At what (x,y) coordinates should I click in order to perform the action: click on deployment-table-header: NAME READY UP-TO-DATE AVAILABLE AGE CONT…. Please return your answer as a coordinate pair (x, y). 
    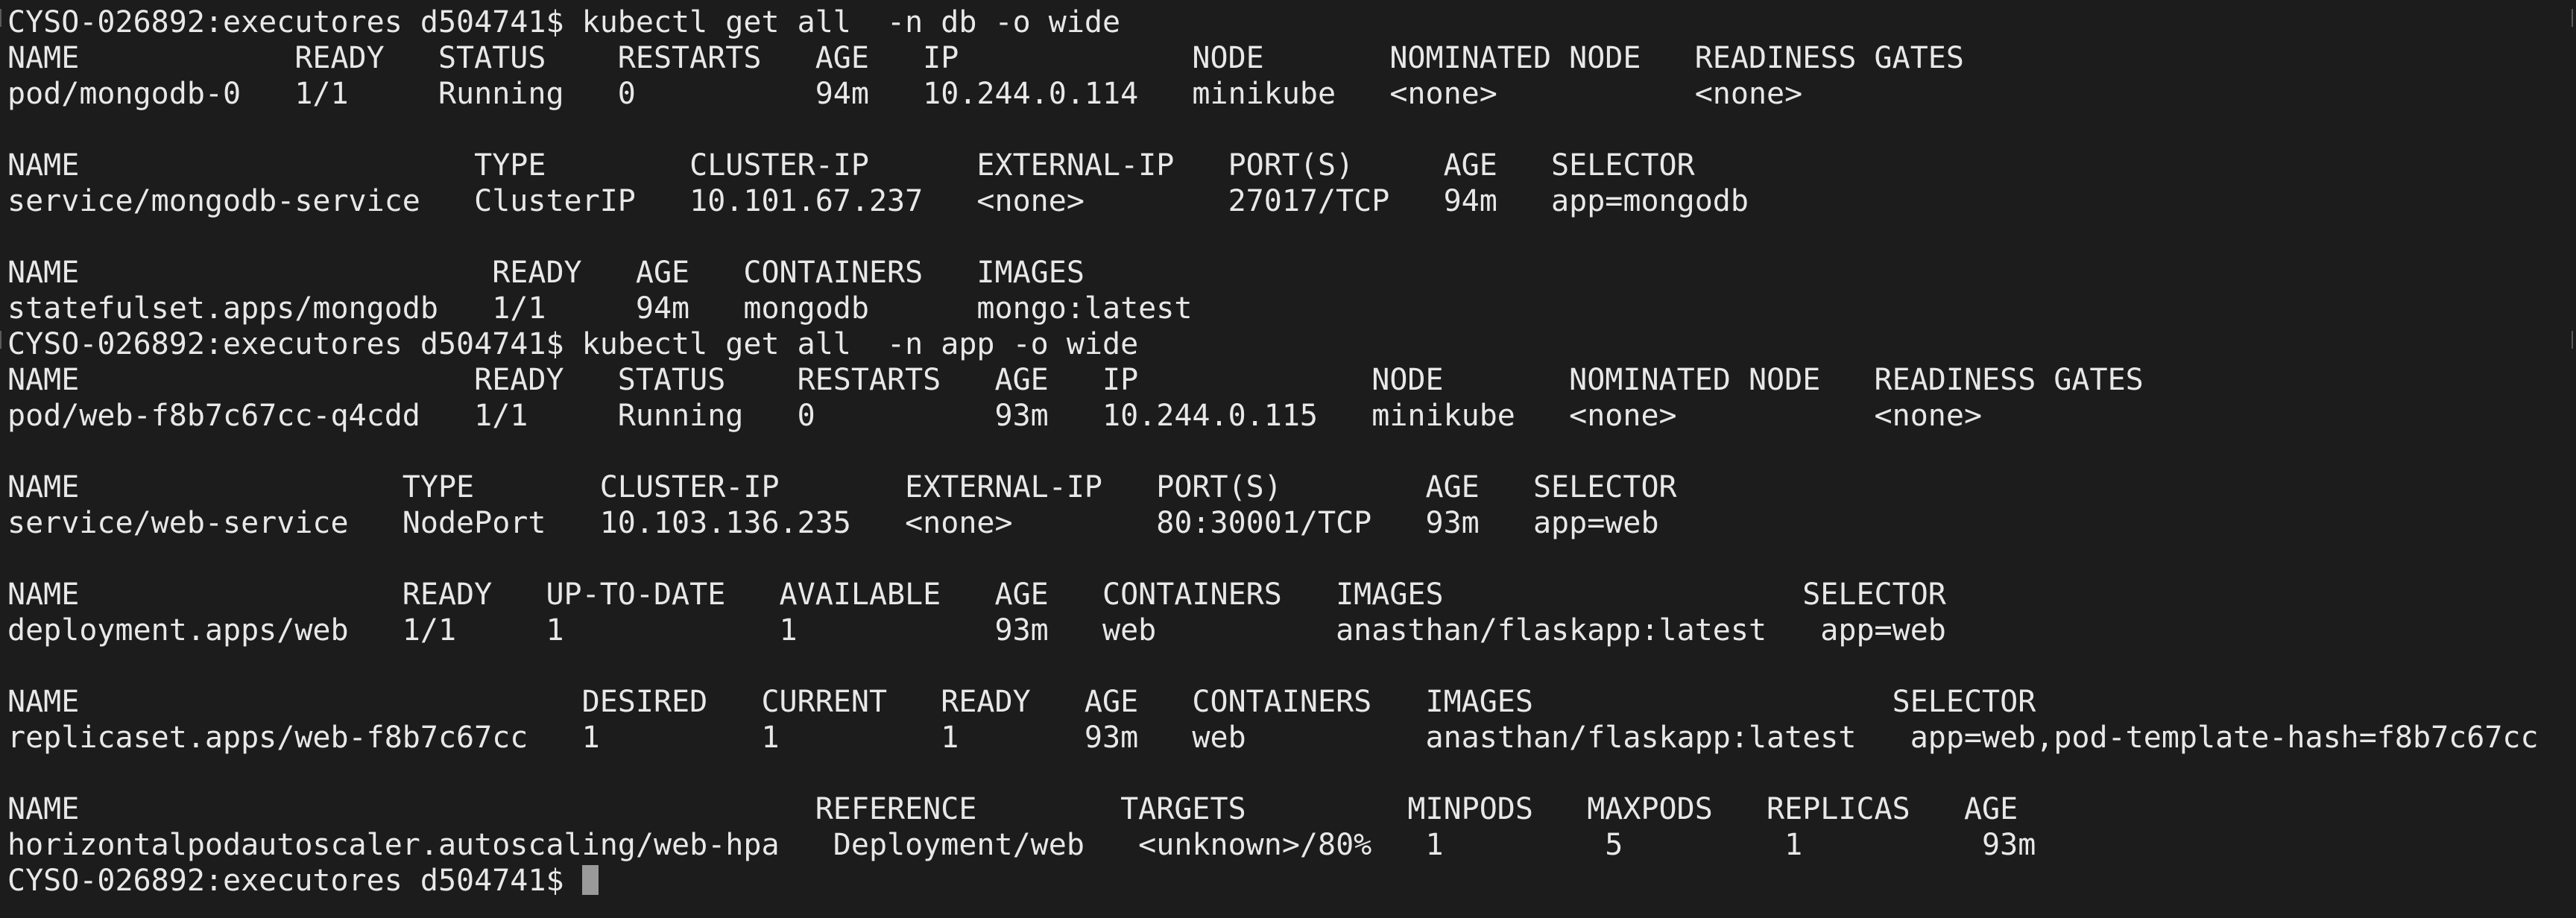
    Looking at the image, I should click on (1291, 594).